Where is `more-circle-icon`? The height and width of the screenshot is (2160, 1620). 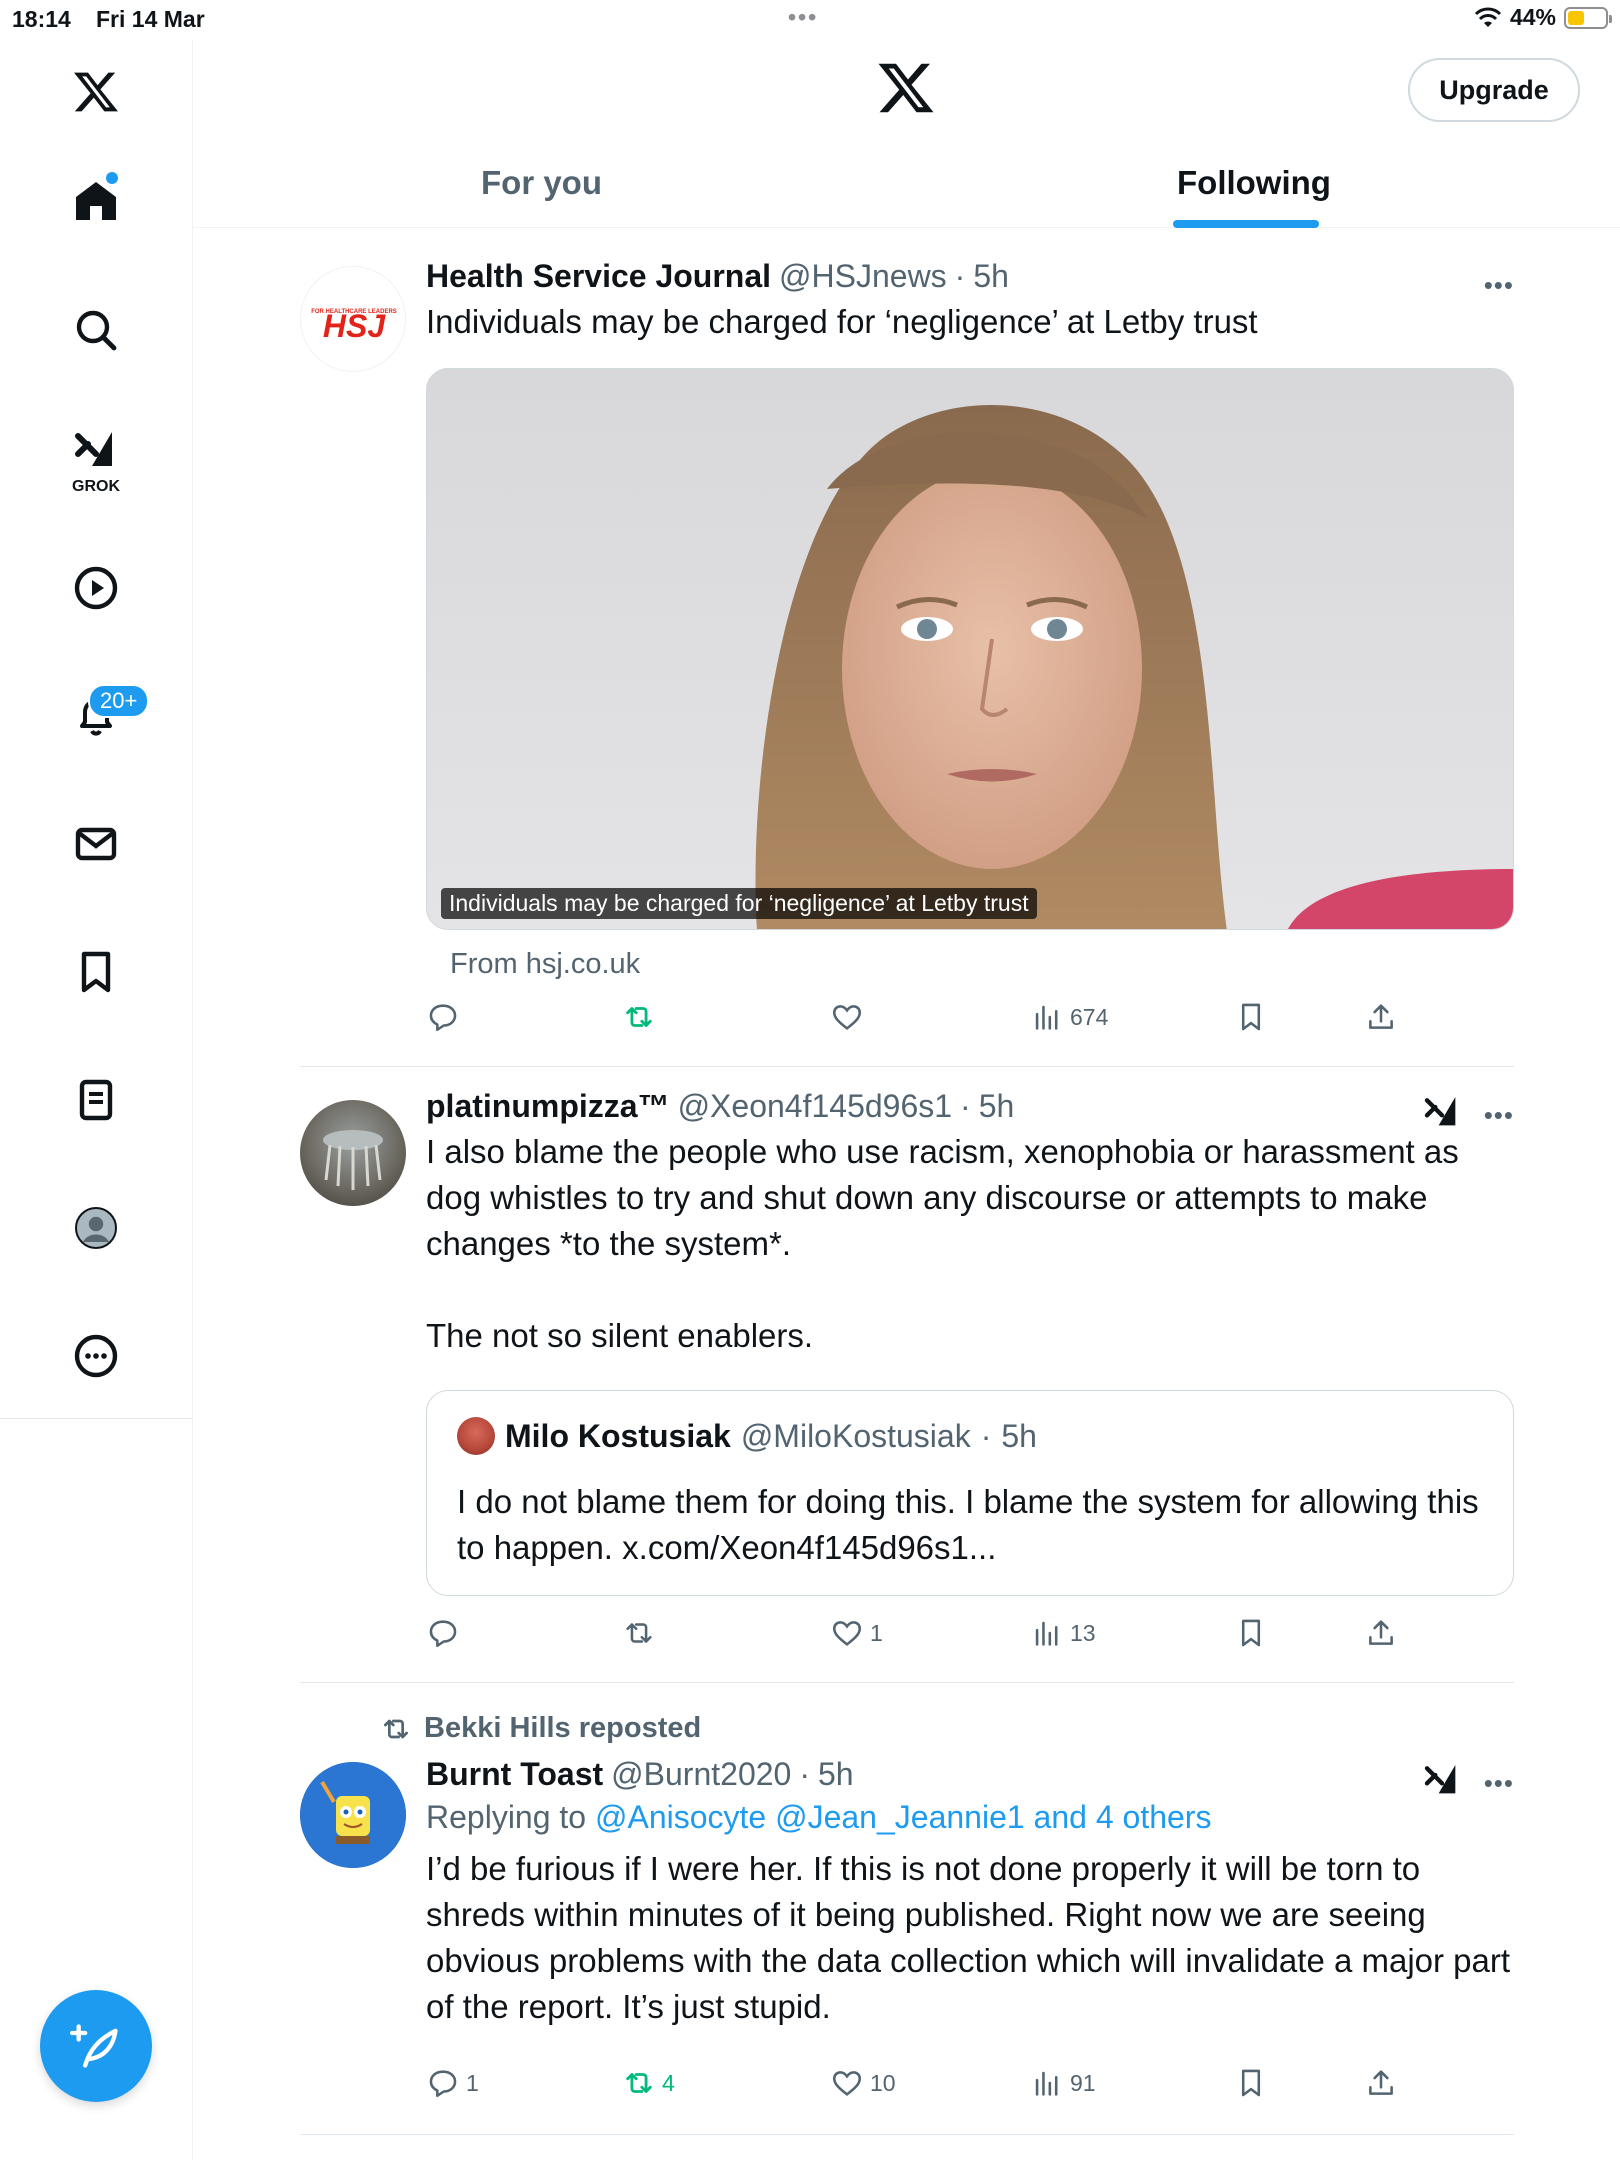 more-circle-icon is located at coordinates (96, 1356).